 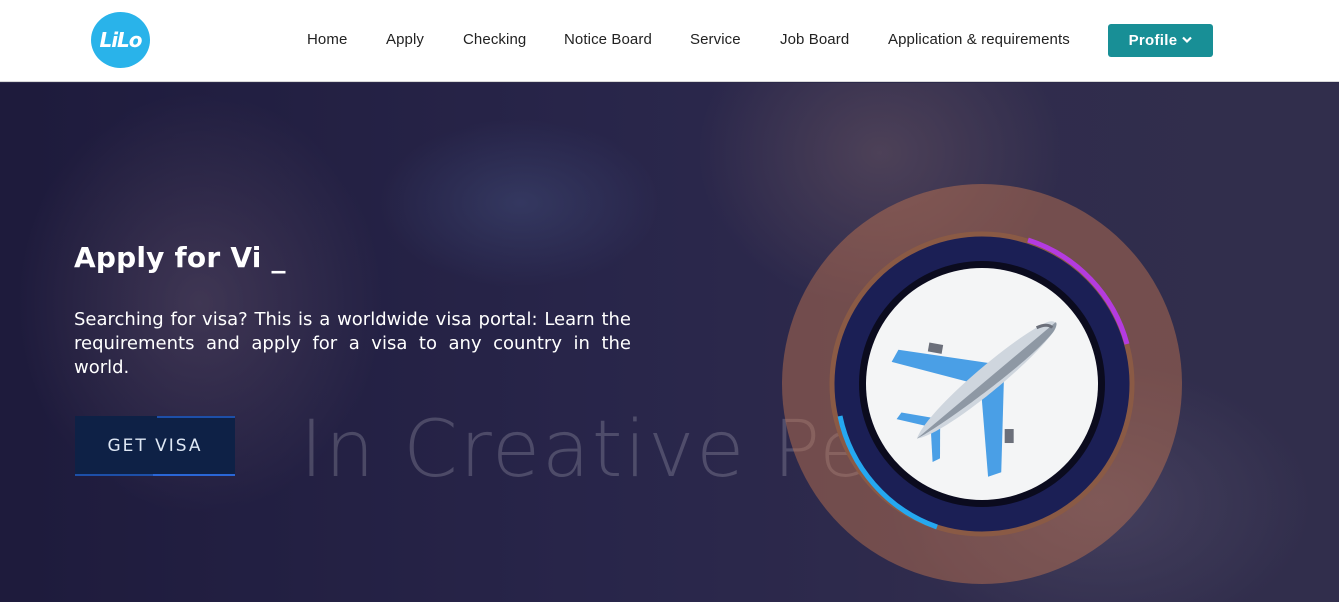 I want to click on profile-label: Profile, so click(x=1153, y=40).